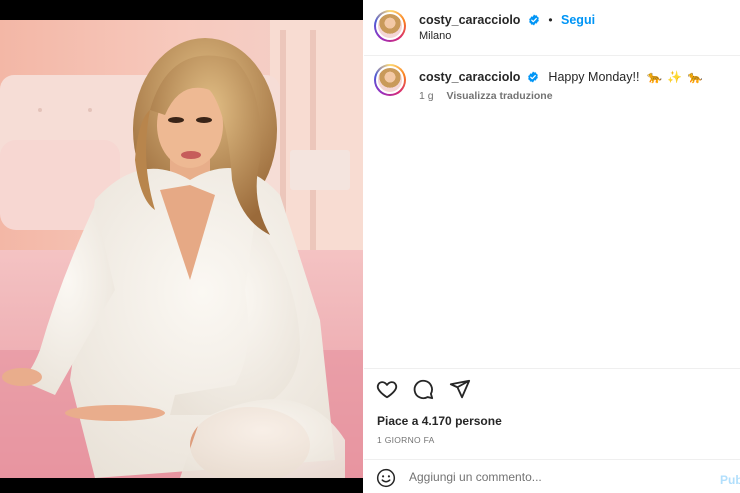  I want to click on comment-input, so click(554, 477).